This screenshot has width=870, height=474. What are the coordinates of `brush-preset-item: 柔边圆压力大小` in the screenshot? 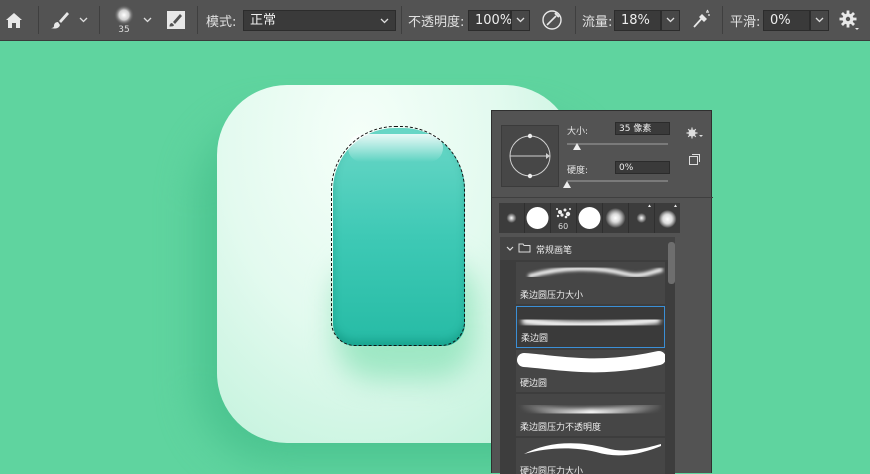 It's located at (590, 283).